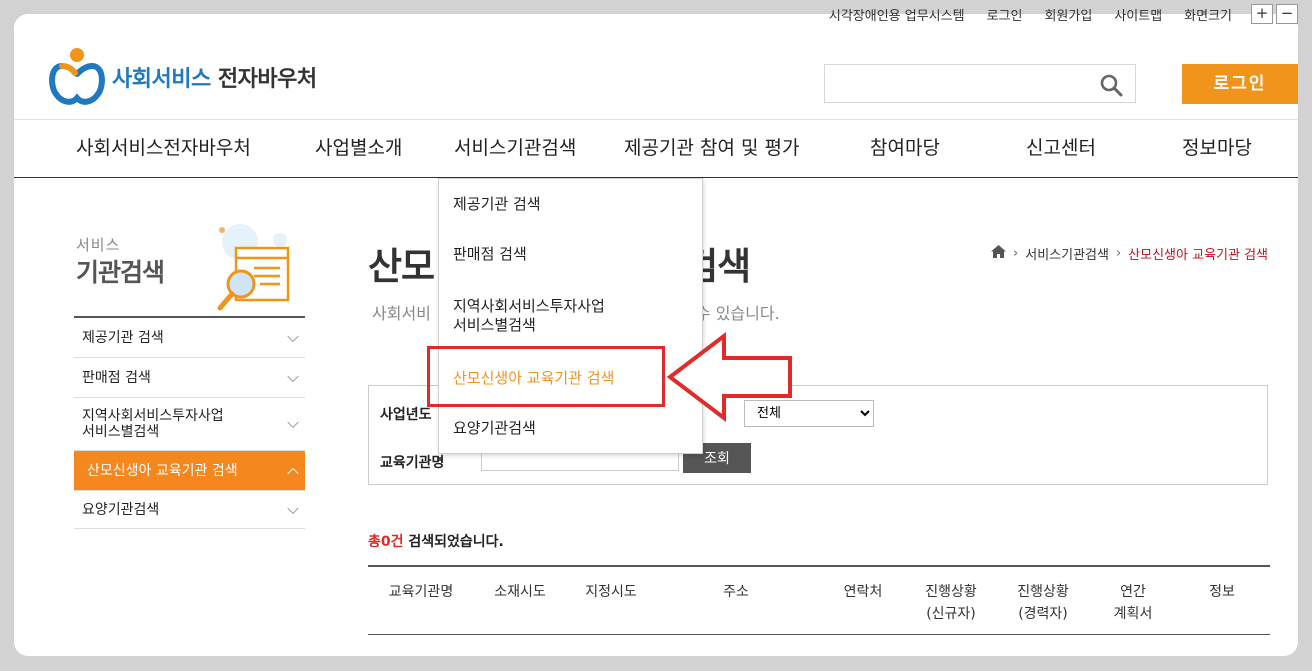 This screenshot has width=1312, height=671. I want to click on column-header: 소재시도, so click(520, 592).